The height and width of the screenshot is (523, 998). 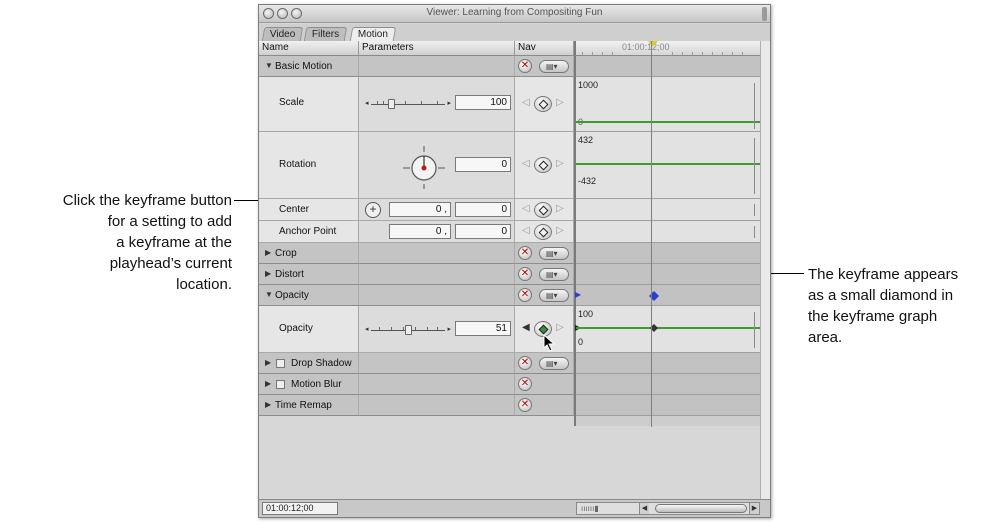 What do you see at coordinates (483, 231) in the screenshot?
I see `anchor-y-field: 0` at bounding box center [483, 231].